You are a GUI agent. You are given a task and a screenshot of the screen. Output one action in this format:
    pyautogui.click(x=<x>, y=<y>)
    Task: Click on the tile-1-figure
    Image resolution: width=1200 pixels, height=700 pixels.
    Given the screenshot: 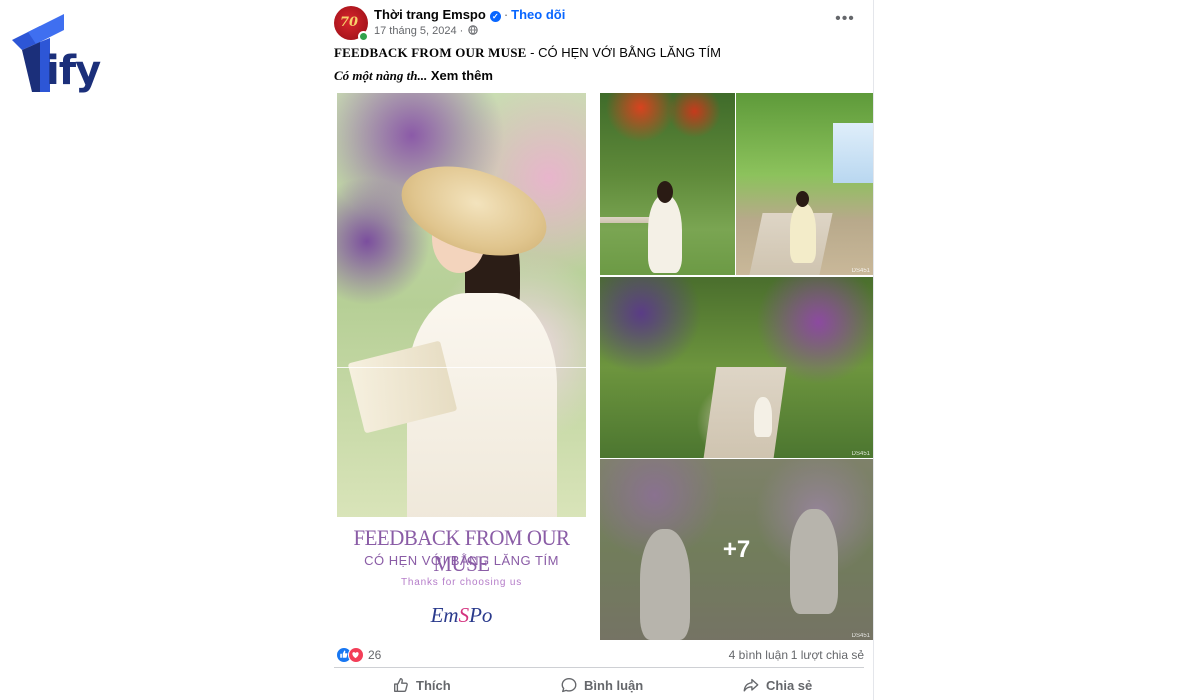 What is the action you would take?
    pyautogui.click(x=665, y=234)
    